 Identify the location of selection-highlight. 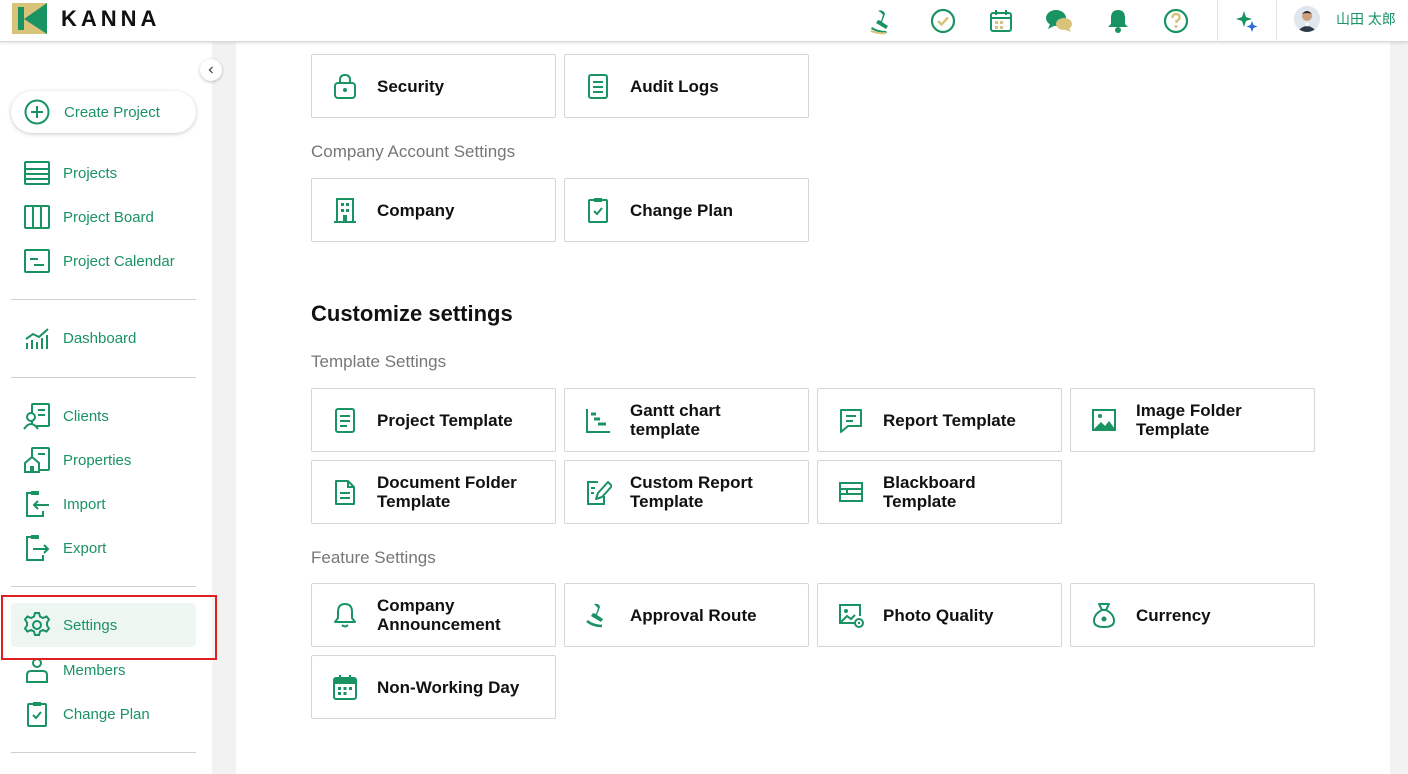
(109, 627).